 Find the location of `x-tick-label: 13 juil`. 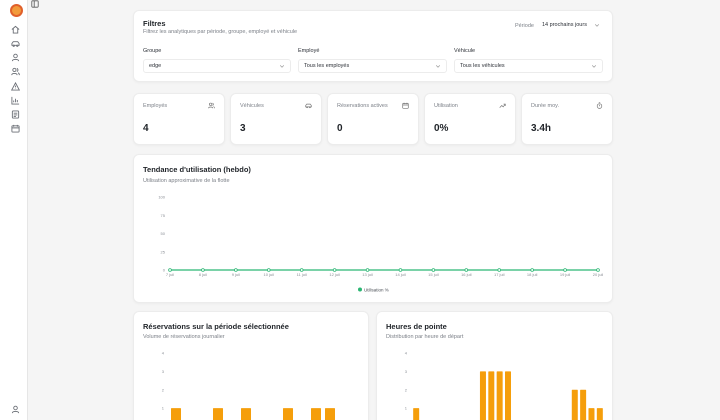

x-tick-label: 13 juil is located at coordinates (367, 274).